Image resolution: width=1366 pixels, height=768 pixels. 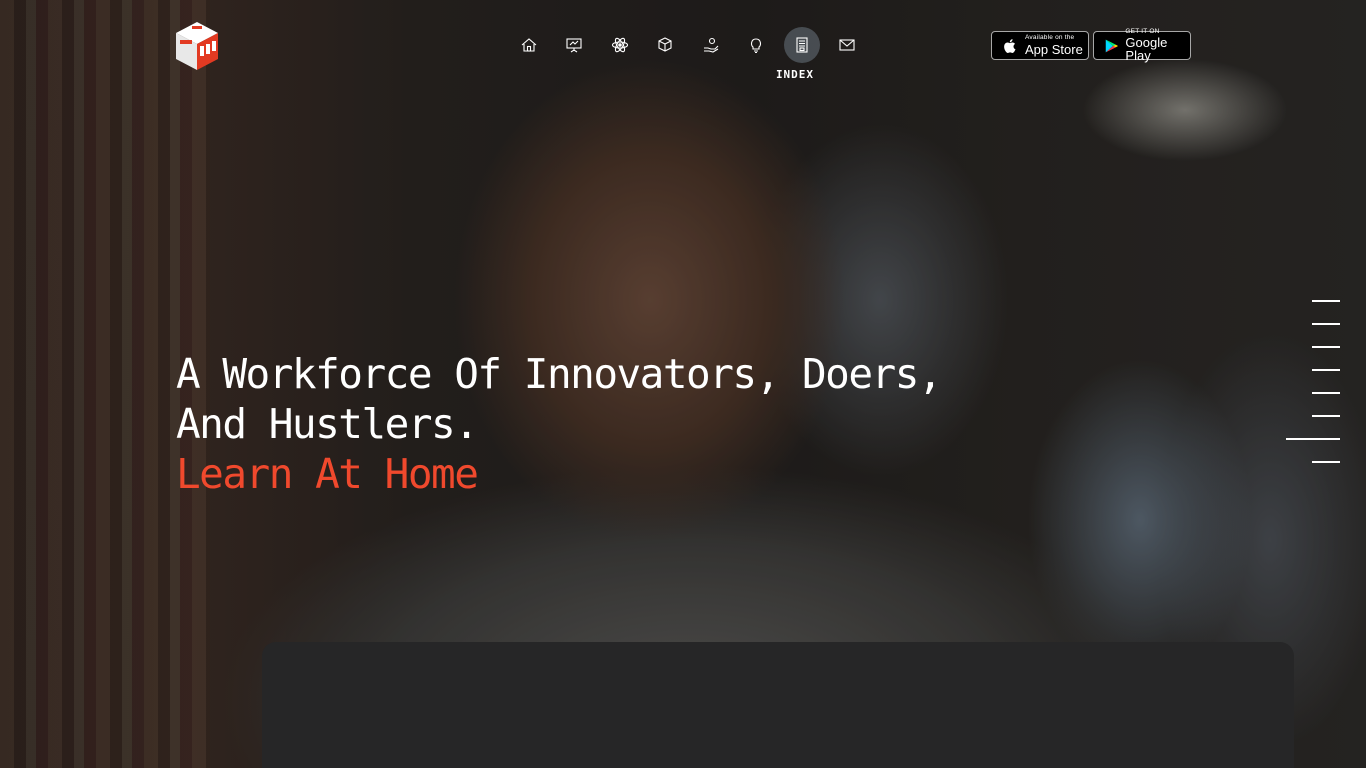 I want to click on lightbulb-icon, so click(x=756, y=46).